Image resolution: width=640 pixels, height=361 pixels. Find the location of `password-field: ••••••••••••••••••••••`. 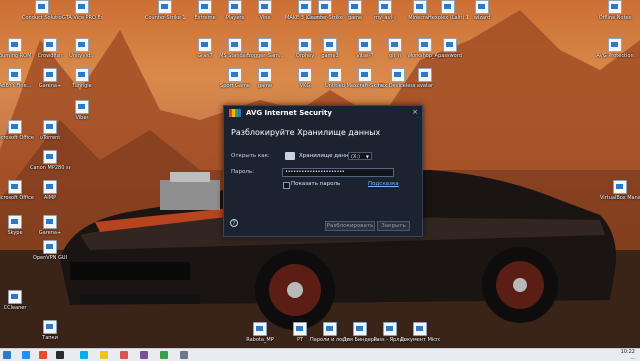

password-field: •••••••••••••••••••••• is located at coordinates (338, 172).